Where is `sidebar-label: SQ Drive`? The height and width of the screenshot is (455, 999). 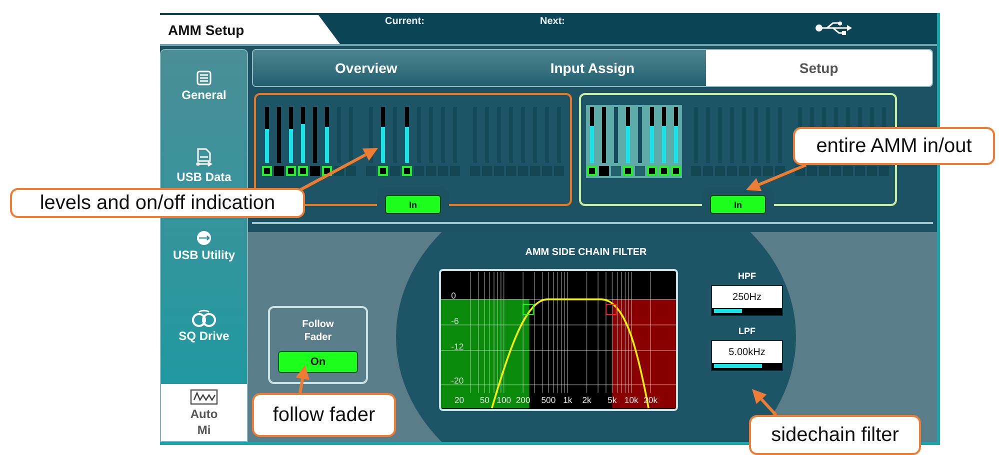 sidebar-label: SQ Drive is located at coordinates (204, 336).